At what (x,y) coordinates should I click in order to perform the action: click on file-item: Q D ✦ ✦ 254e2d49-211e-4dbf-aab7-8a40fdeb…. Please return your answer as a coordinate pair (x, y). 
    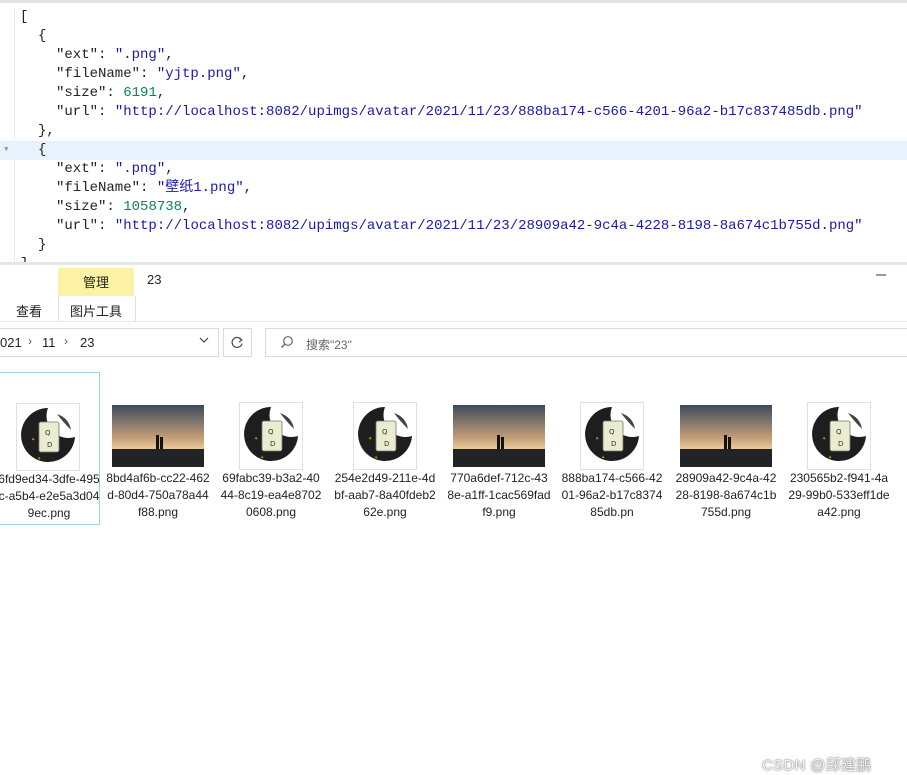
    Looking at the image, I should click on (385, 448).